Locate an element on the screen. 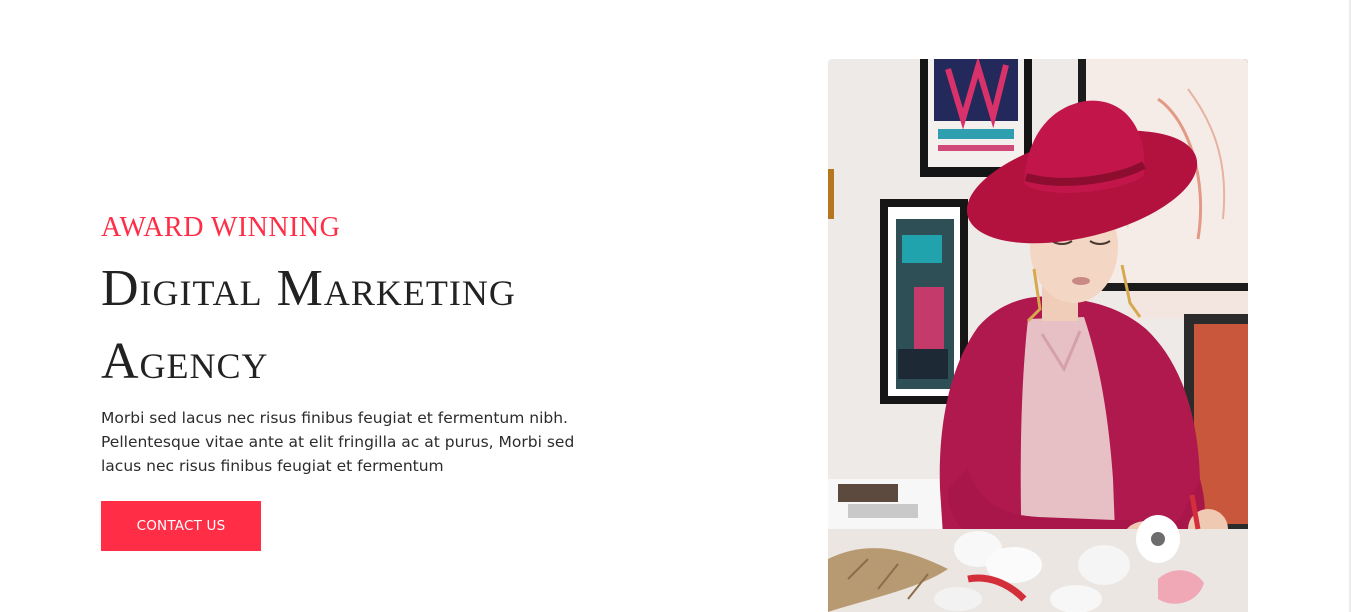 The width and height of the screenshot is (1351, 612). hero-title-line-1: Digital Marketing is located at coordinates (308, 288).